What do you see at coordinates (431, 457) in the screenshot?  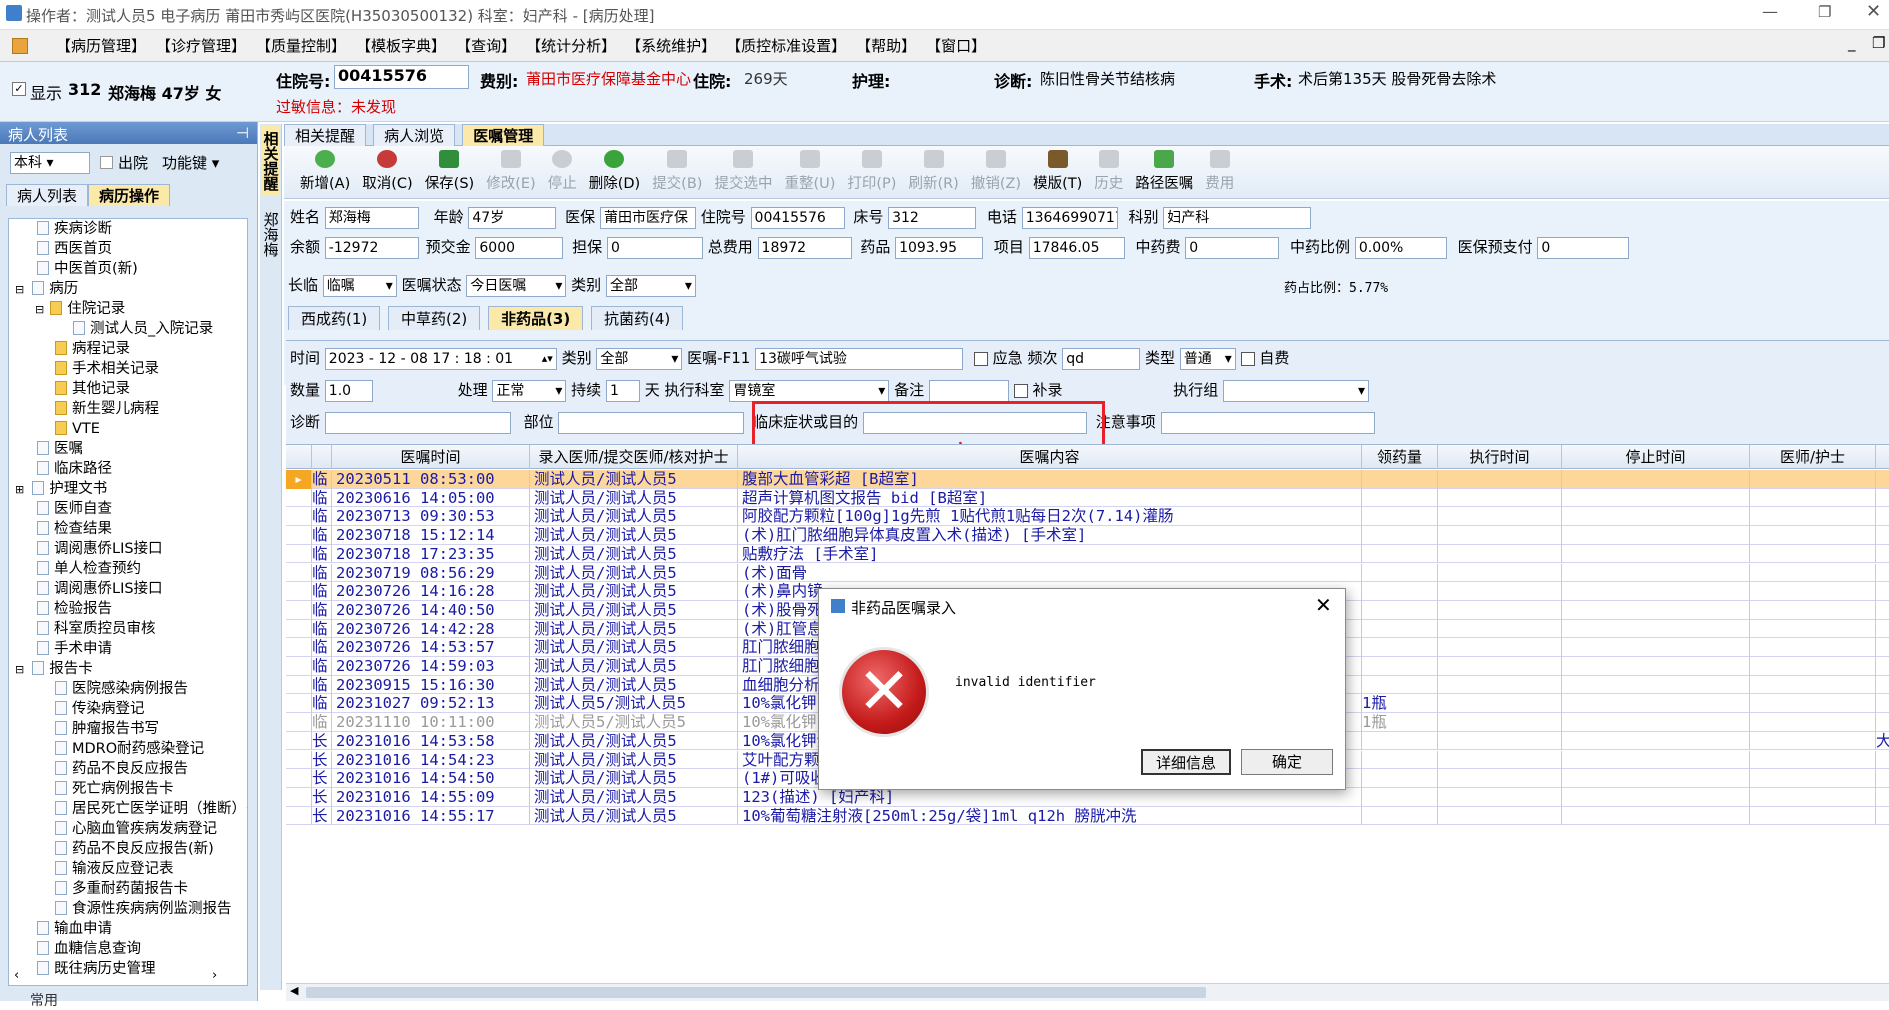 I see `col-order-time: 医嘱时间` at bounding box center [431, 457].